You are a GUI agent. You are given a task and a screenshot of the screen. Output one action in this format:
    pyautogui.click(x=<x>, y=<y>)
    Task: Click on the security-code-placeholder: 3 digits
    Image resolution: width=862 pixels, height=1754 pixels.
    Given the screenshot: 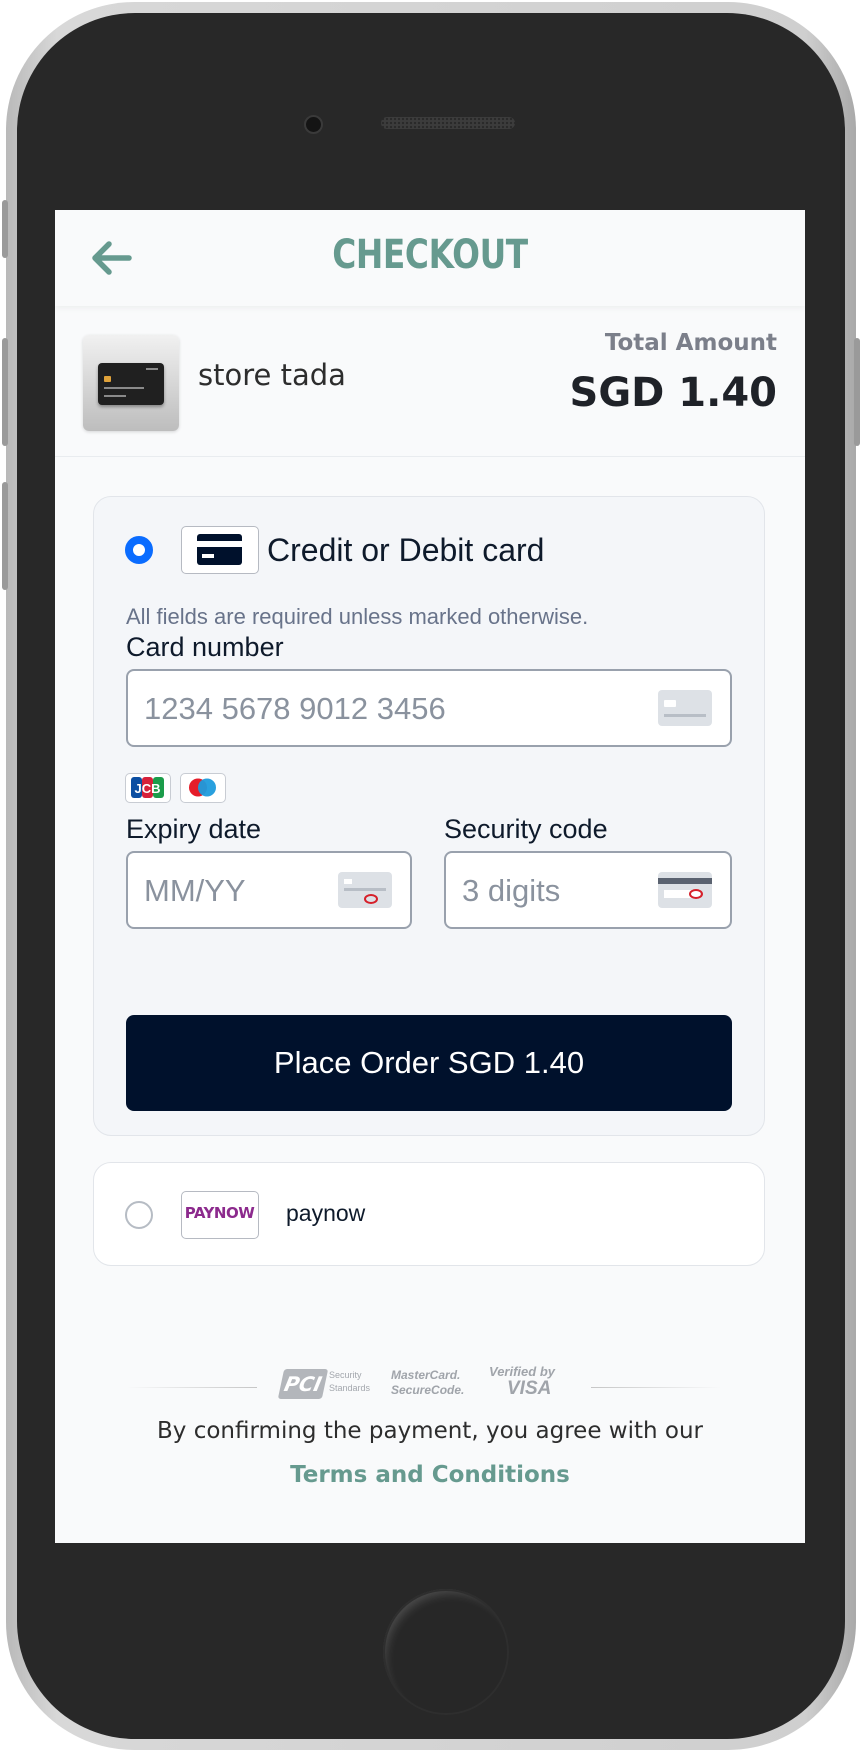 What is the action you would take?
    pyautogui.click(x=511, y=890)
    